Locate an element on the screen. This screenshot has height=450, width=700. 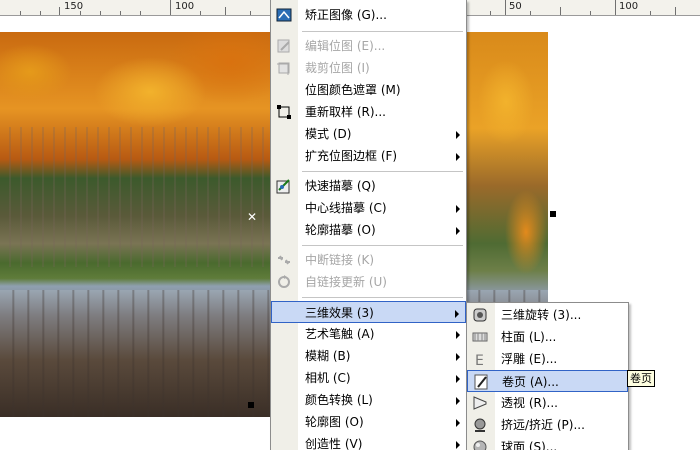
menu-item-label: 自链接更新 (U) is located at coordinates (346, 282).